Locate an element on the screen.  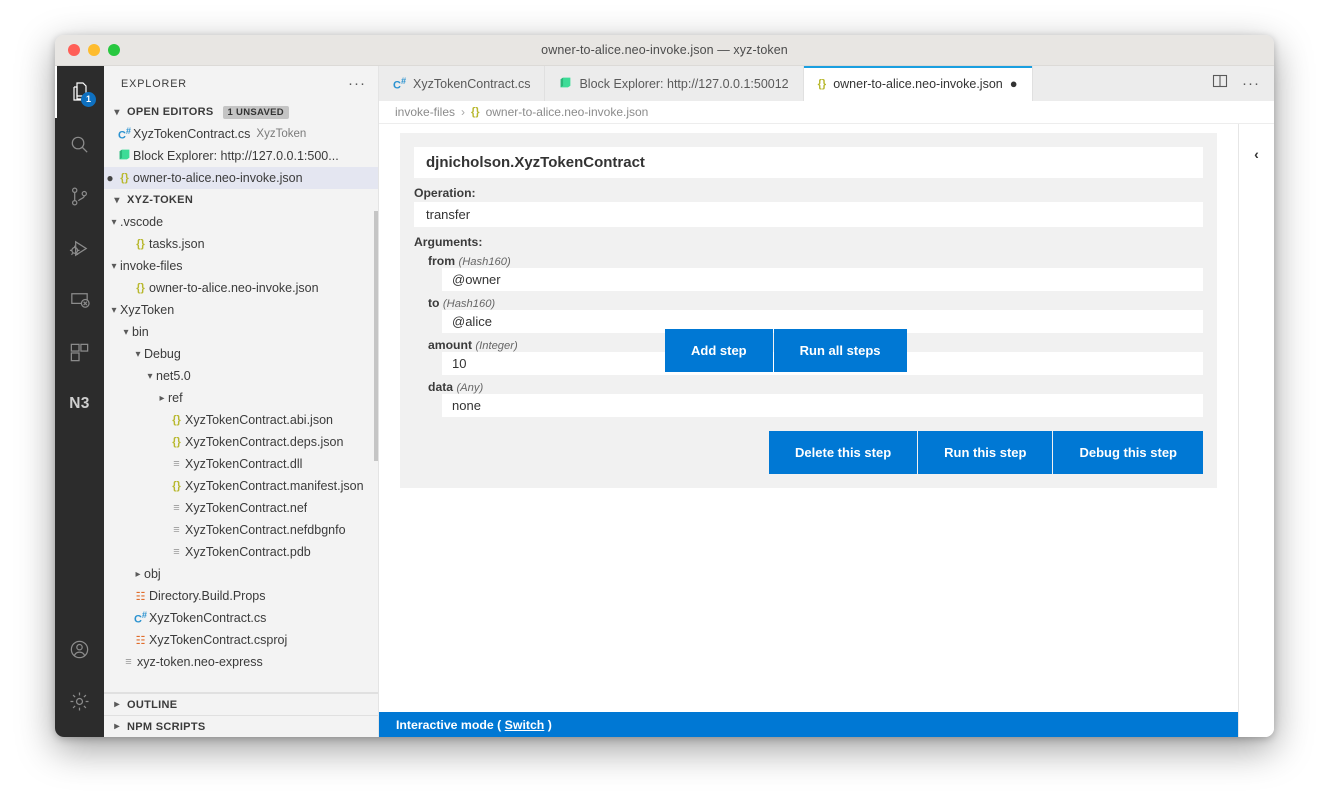
tab-block-explorer: Block Explorer: http://127.0.0.1:50012 is located at coordinates (674, 83).